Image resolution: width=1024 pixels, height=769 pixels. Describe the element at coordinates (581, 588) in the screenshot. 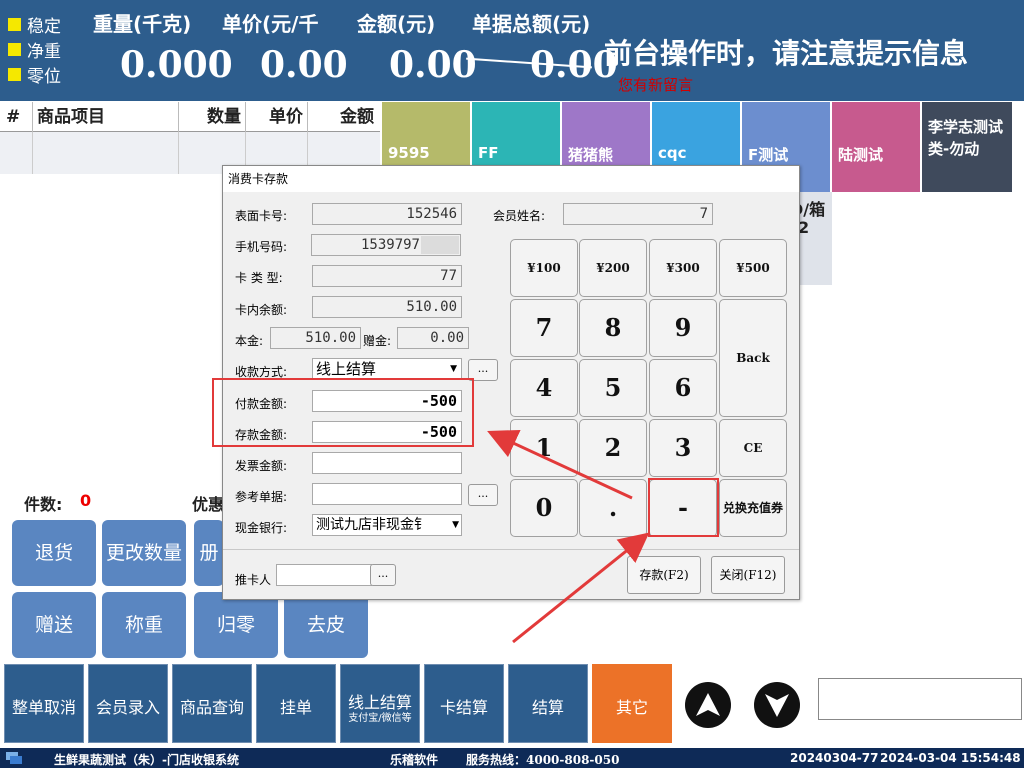

I see `arrow-to-minus` at that location.